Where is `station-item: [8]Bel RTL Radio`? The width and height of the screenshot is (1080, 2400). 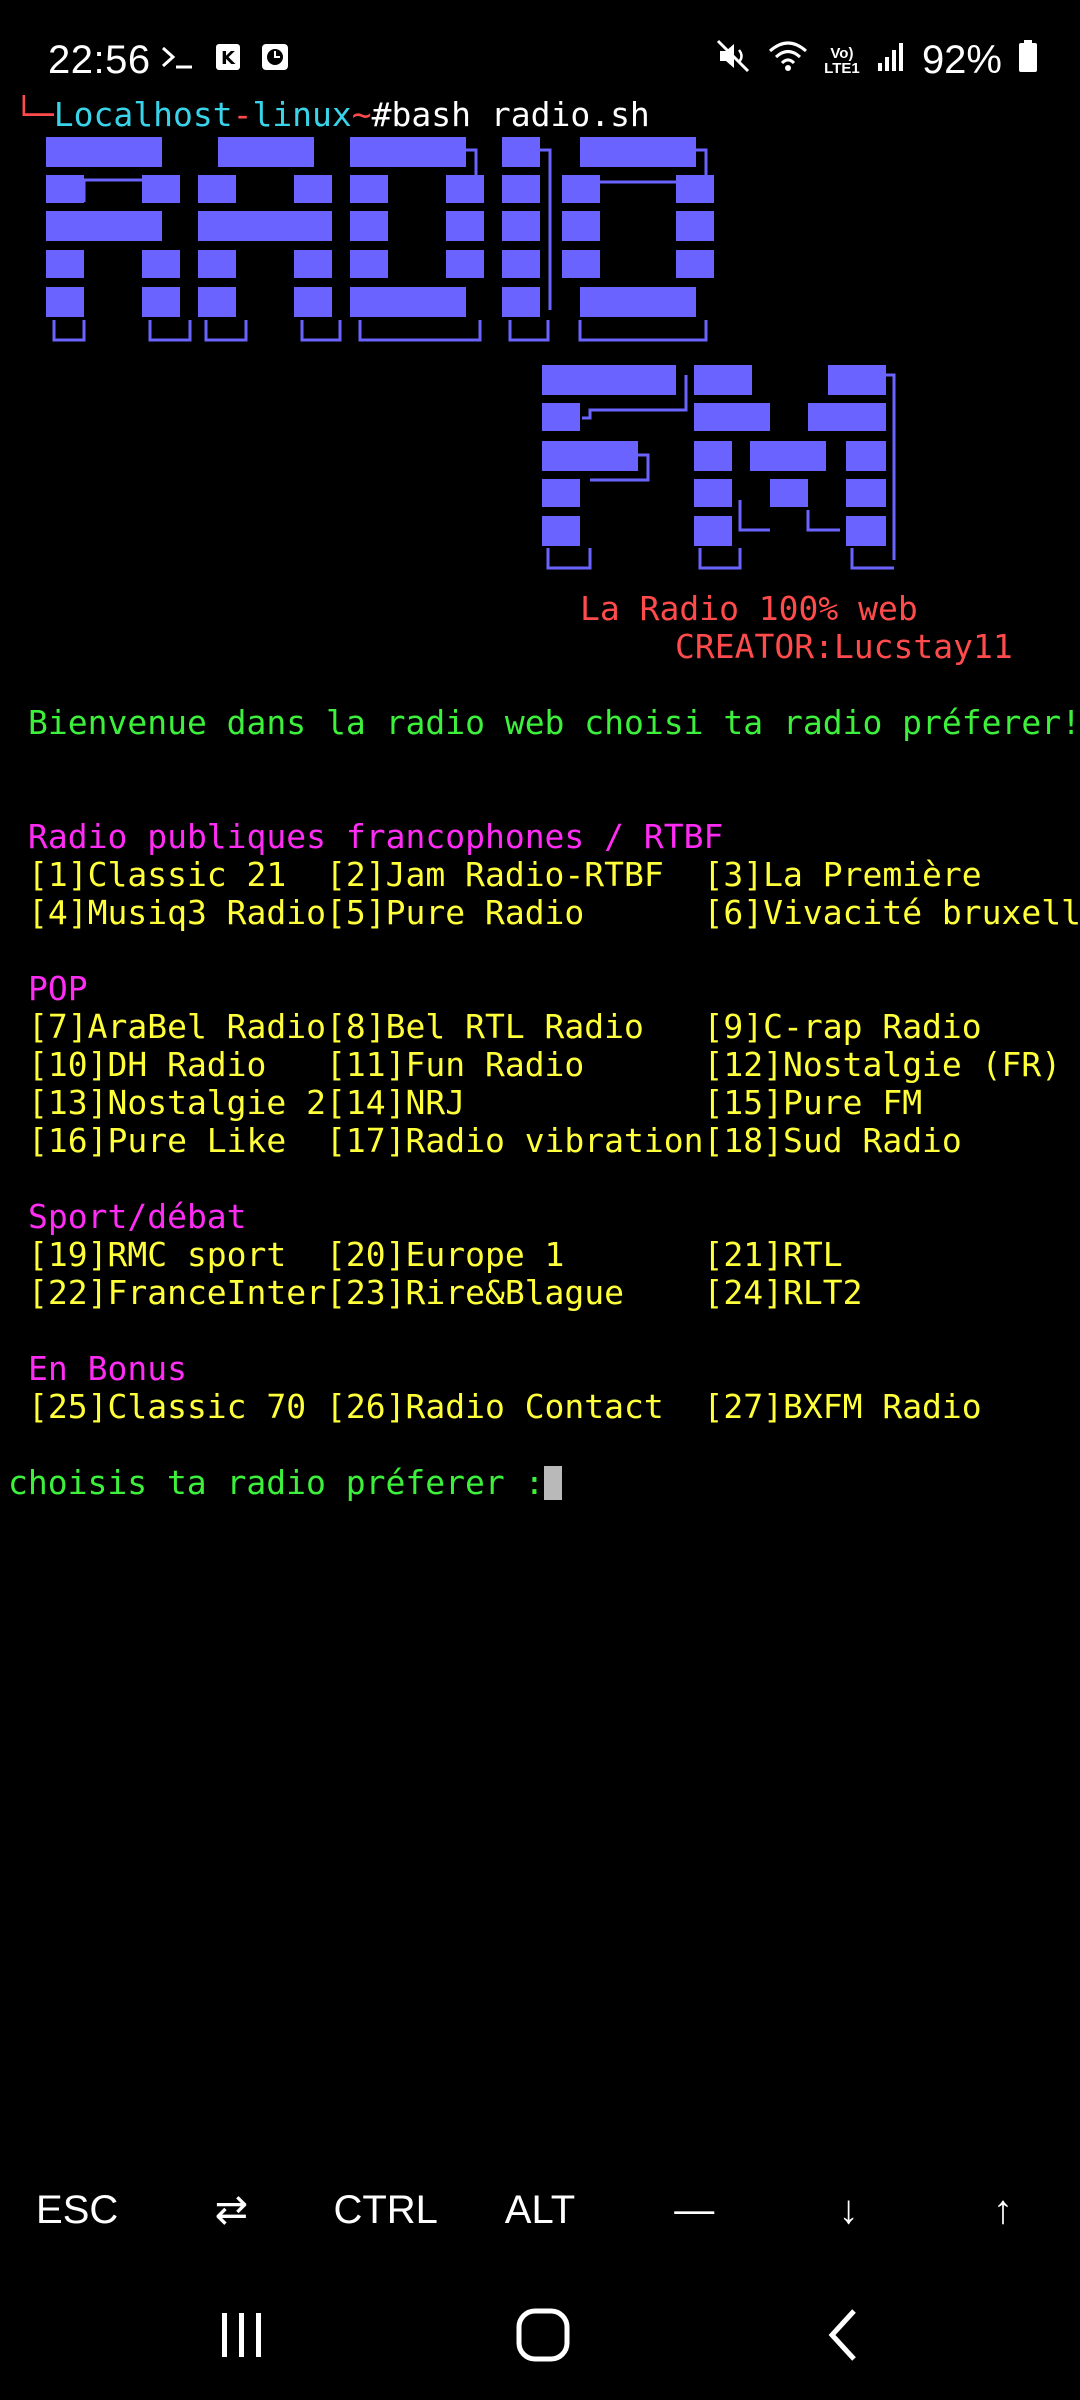 station-item: [8]Bel RTL Radio is located at coordinates (515, 1026).